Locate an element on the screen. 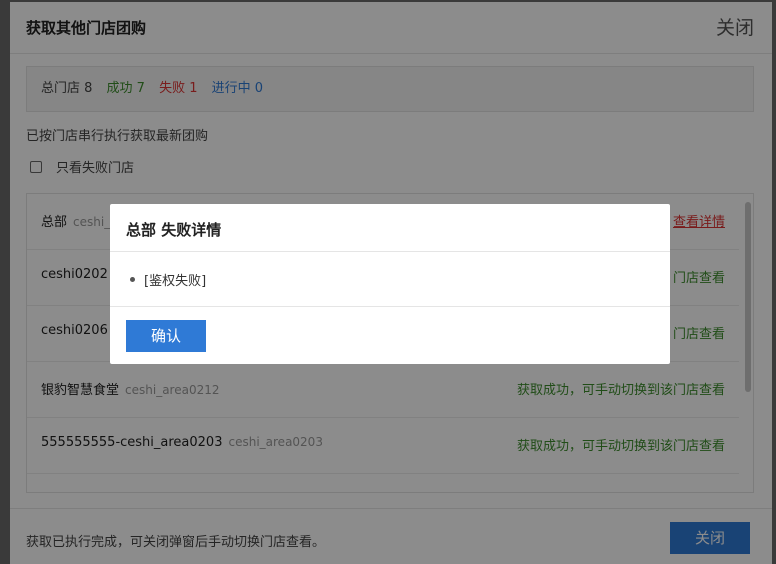 This screenshot has width=776, height=564. confirm-button: 确认 is located at coordinates (166, 336).